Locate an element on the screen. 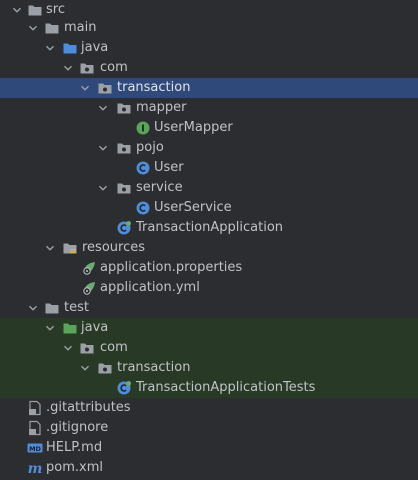 This screenshot has width=418, height=480. tree-node-service: service is located at coordinates (209, 188).